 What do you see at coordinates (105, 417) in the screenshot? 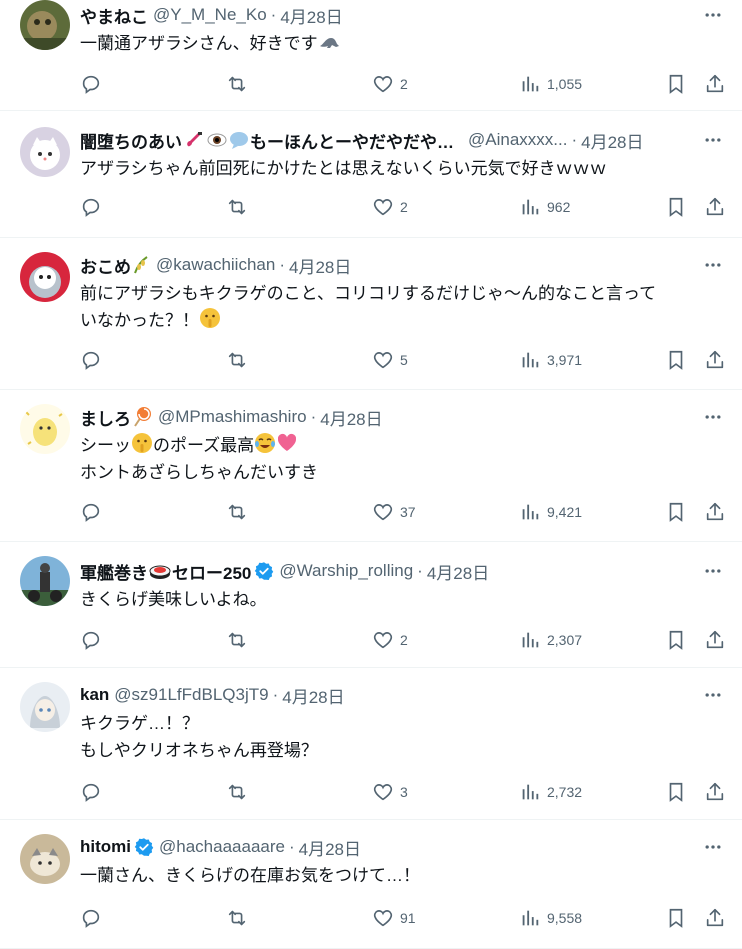
I see `display-name: ましろ` at bounding box center [105, 417].